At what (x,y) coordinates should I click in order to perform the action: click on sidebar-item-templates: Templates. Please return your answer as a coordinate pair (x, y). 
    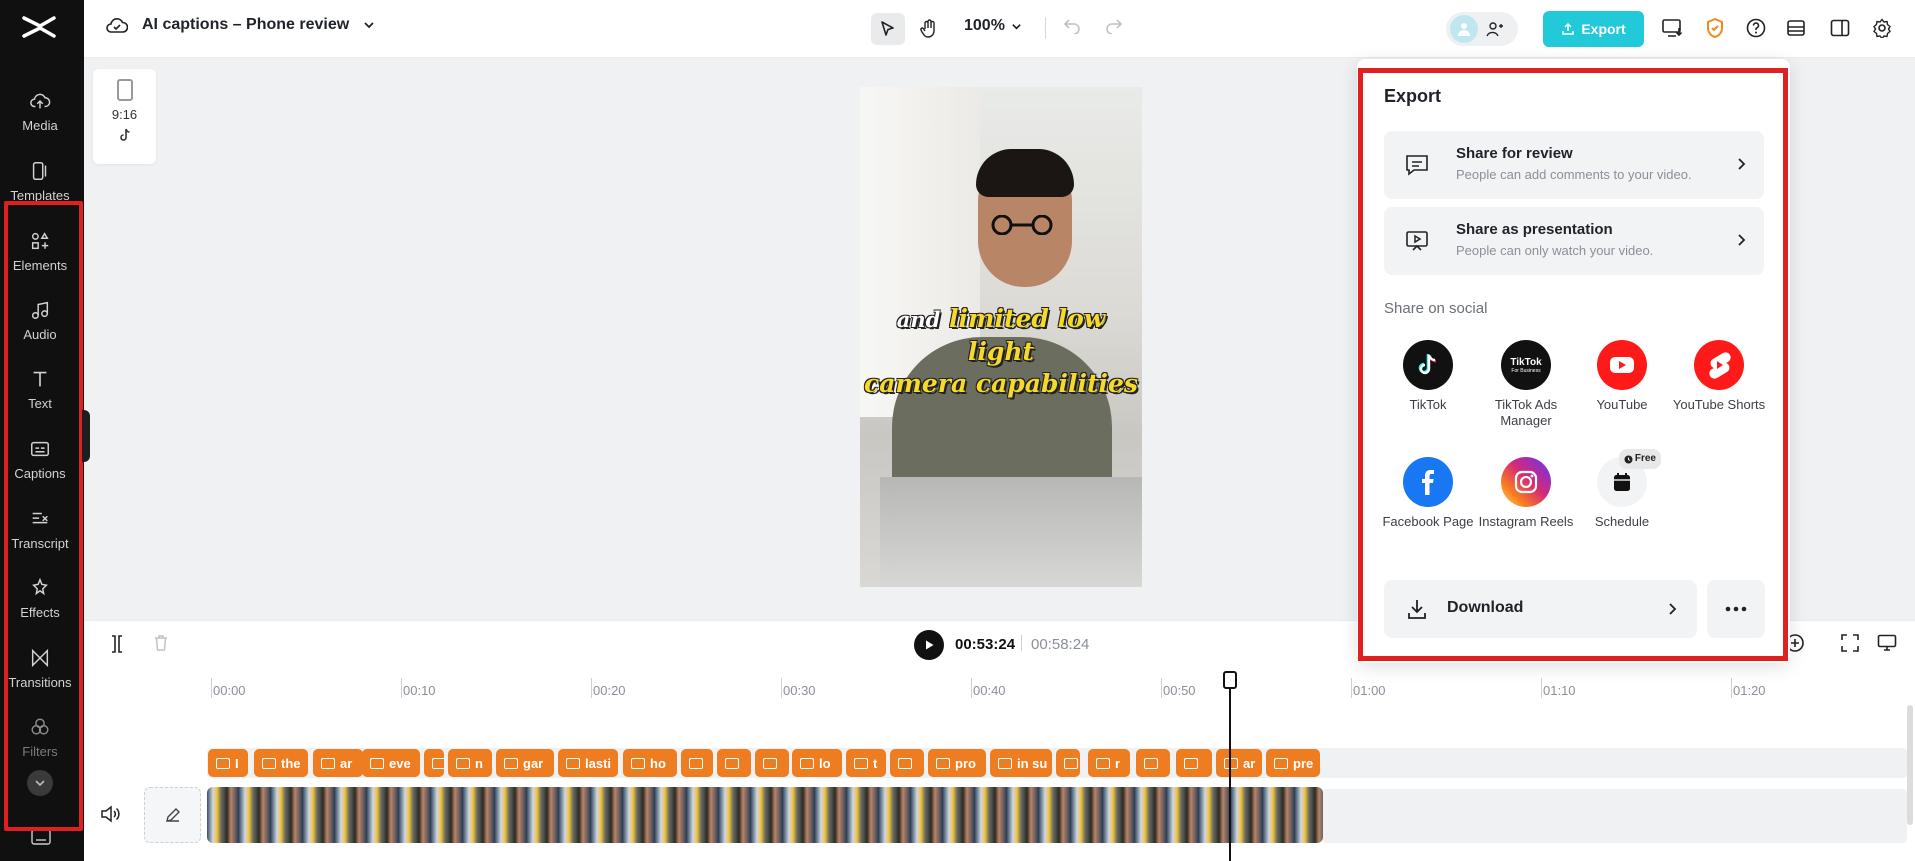
    Looking at the image, I should click on (40, 181).